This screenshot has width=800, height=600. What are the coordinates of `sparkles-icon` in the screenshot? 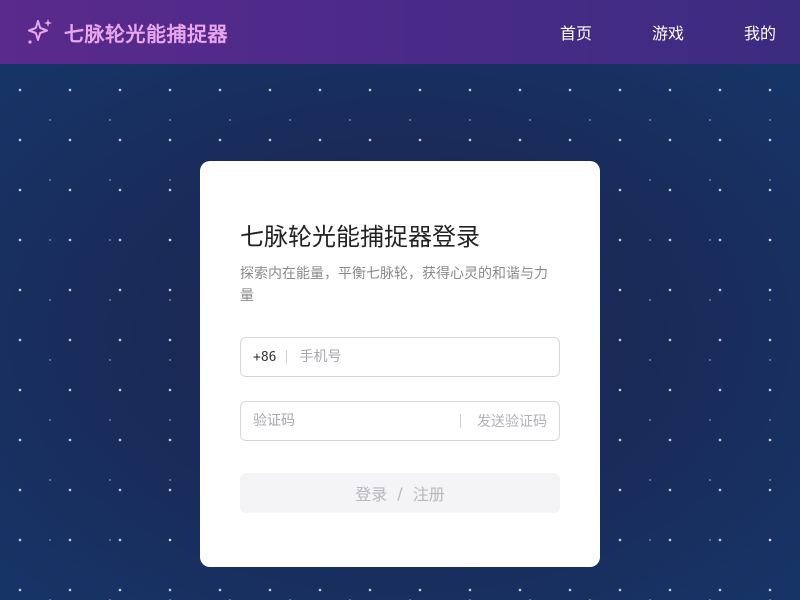 It's located at (40, 31).